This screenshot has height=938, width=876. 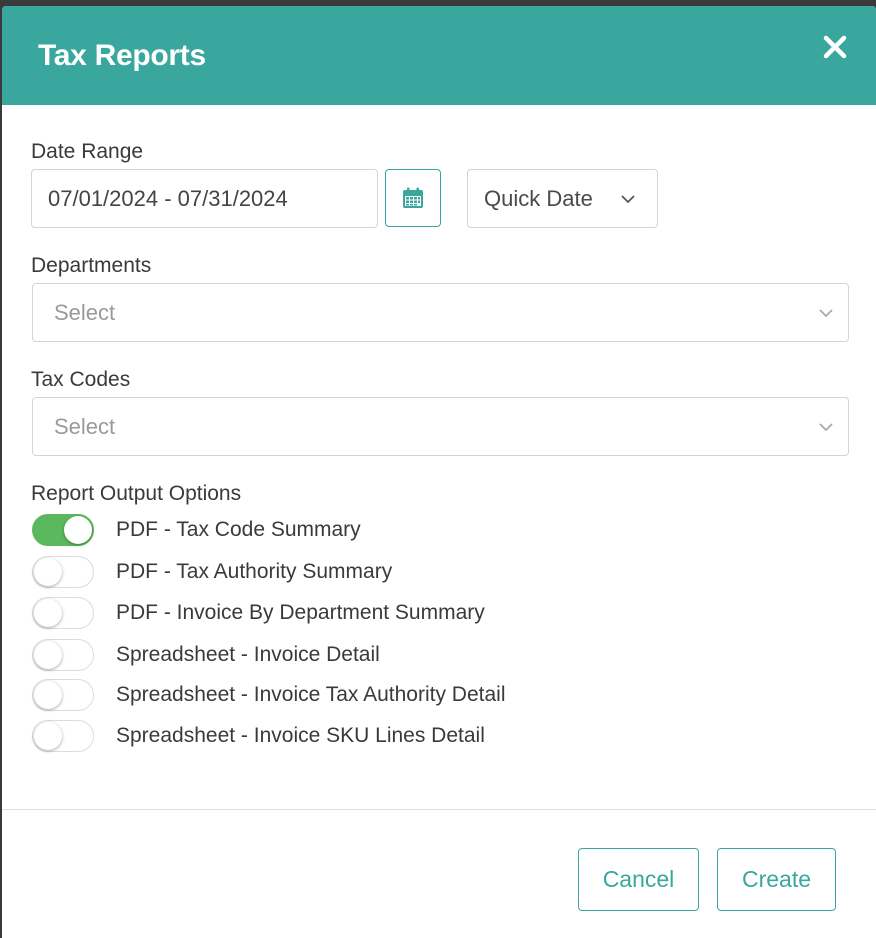 I want to click on close-button, so click(x=835, y=47).